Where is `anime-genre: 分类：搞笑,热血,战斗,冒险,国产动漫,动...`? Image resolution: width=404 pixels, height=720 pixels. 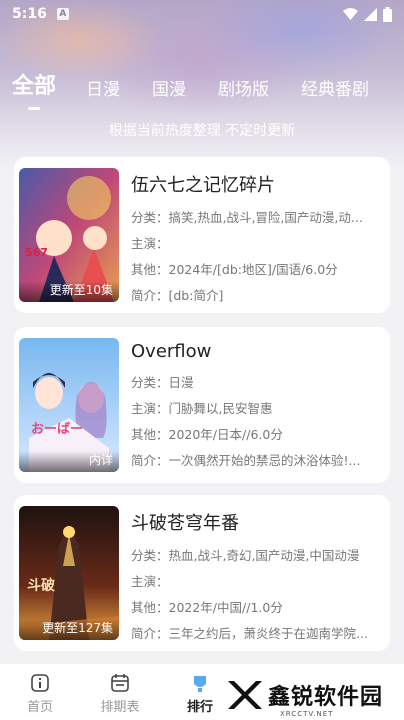
anime-genre: 分类：搞笑,热血,战斗,冒险,国产动漫,动... is located at coordinates (247, 217).